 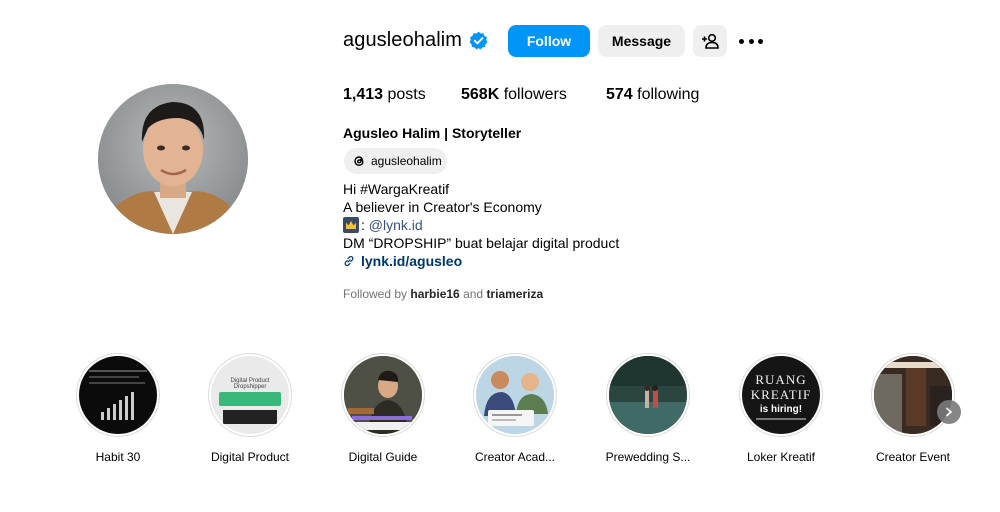 I want to click on highlight-cover-text: KREATIF, so click(x=781, y=394).